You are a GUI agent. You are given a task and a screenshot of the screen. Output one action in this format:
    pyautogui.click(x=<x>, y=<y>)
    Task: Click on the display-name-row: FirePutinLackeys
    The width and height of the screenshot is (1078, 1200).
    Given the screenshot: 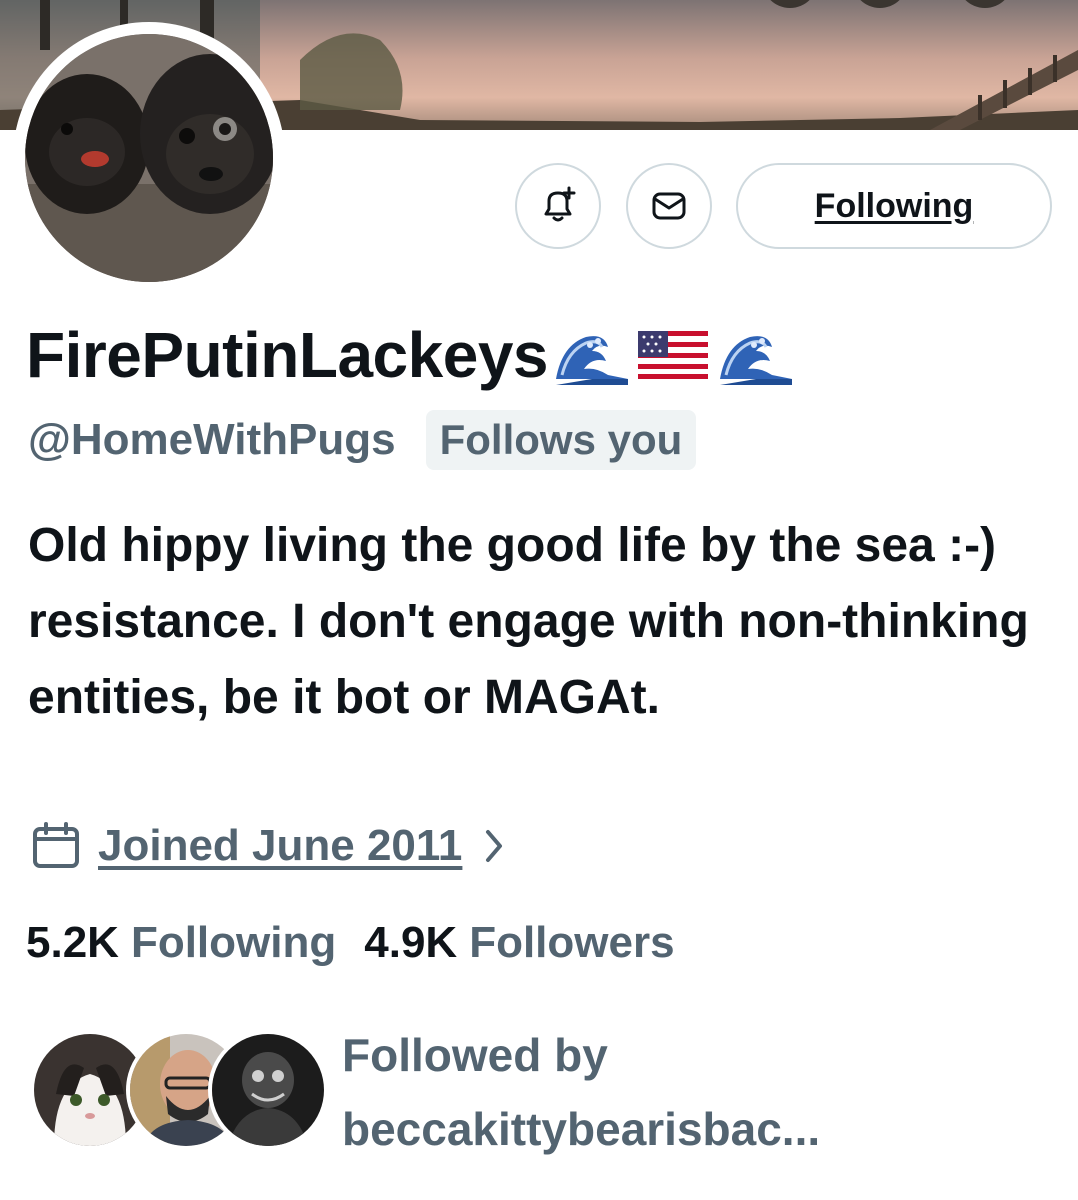 What is the action you would take?
    pyautogui.click(x=410, y=355)
    